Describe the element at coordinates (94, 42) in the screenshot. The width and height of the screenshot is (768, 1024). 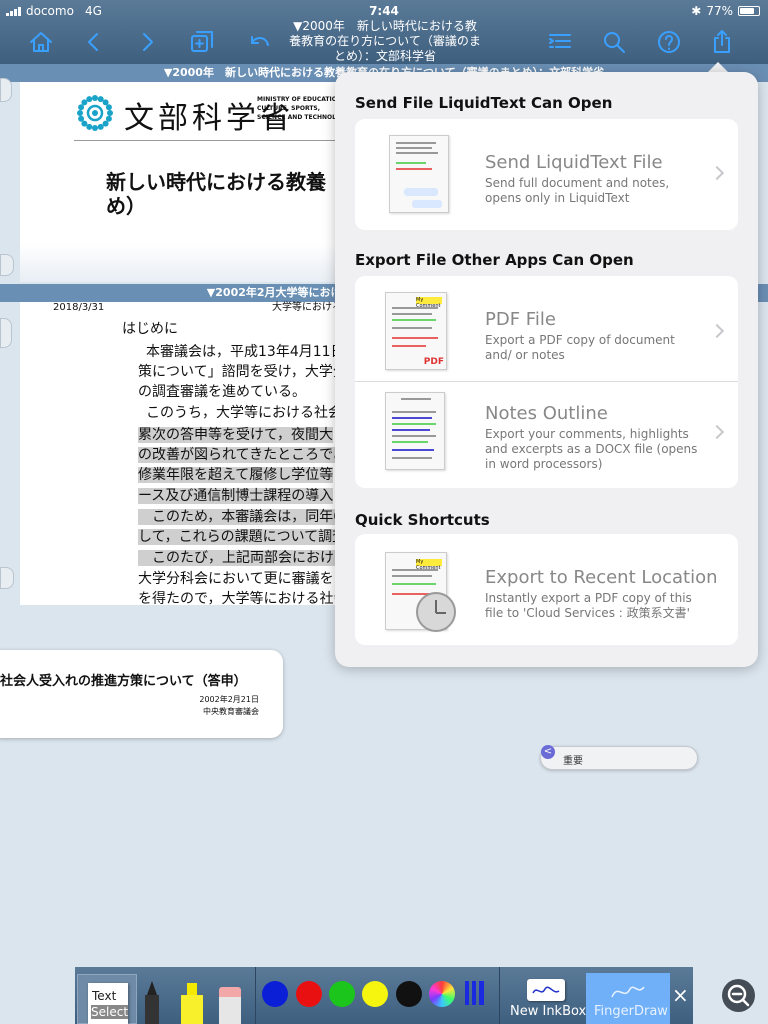
I see `back-icon` at that location.